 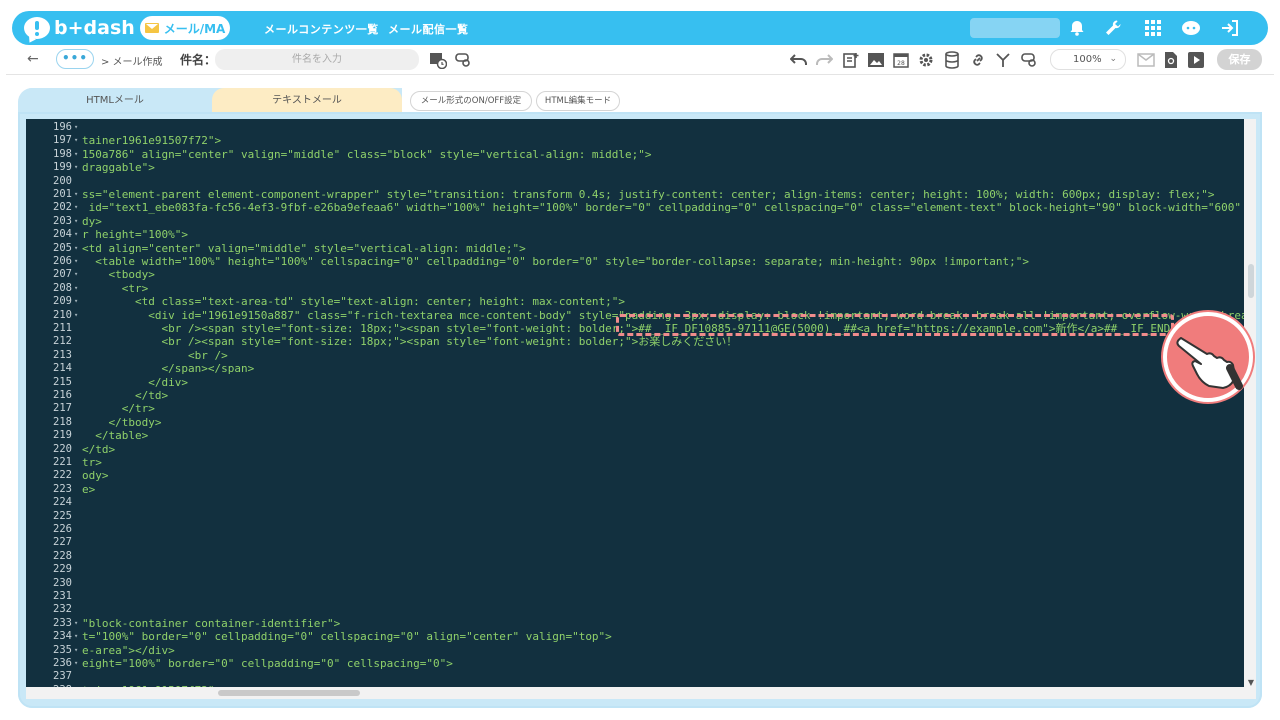 I want to click on zoom-select: 100% ⌄, so click(x=1088, y=59).